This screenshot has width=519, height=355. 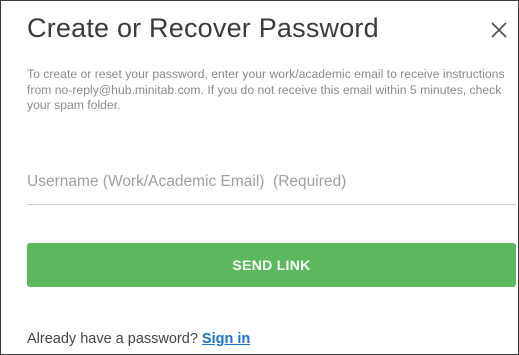 I want to click on signin-prompt: Already have a password?, so click(x=112, y=339).